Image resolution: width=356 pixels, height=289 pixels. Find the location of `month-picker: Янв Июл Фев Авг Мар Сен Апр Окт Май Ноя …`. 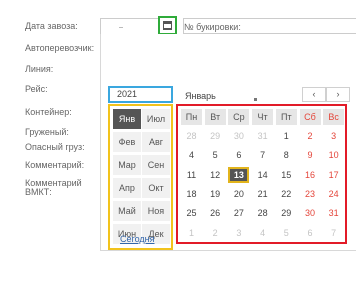

month-picker: Янв Июл Фев Авг Мар Сен Апр Окт Май Ноя … is located at coordinates (140, 177).